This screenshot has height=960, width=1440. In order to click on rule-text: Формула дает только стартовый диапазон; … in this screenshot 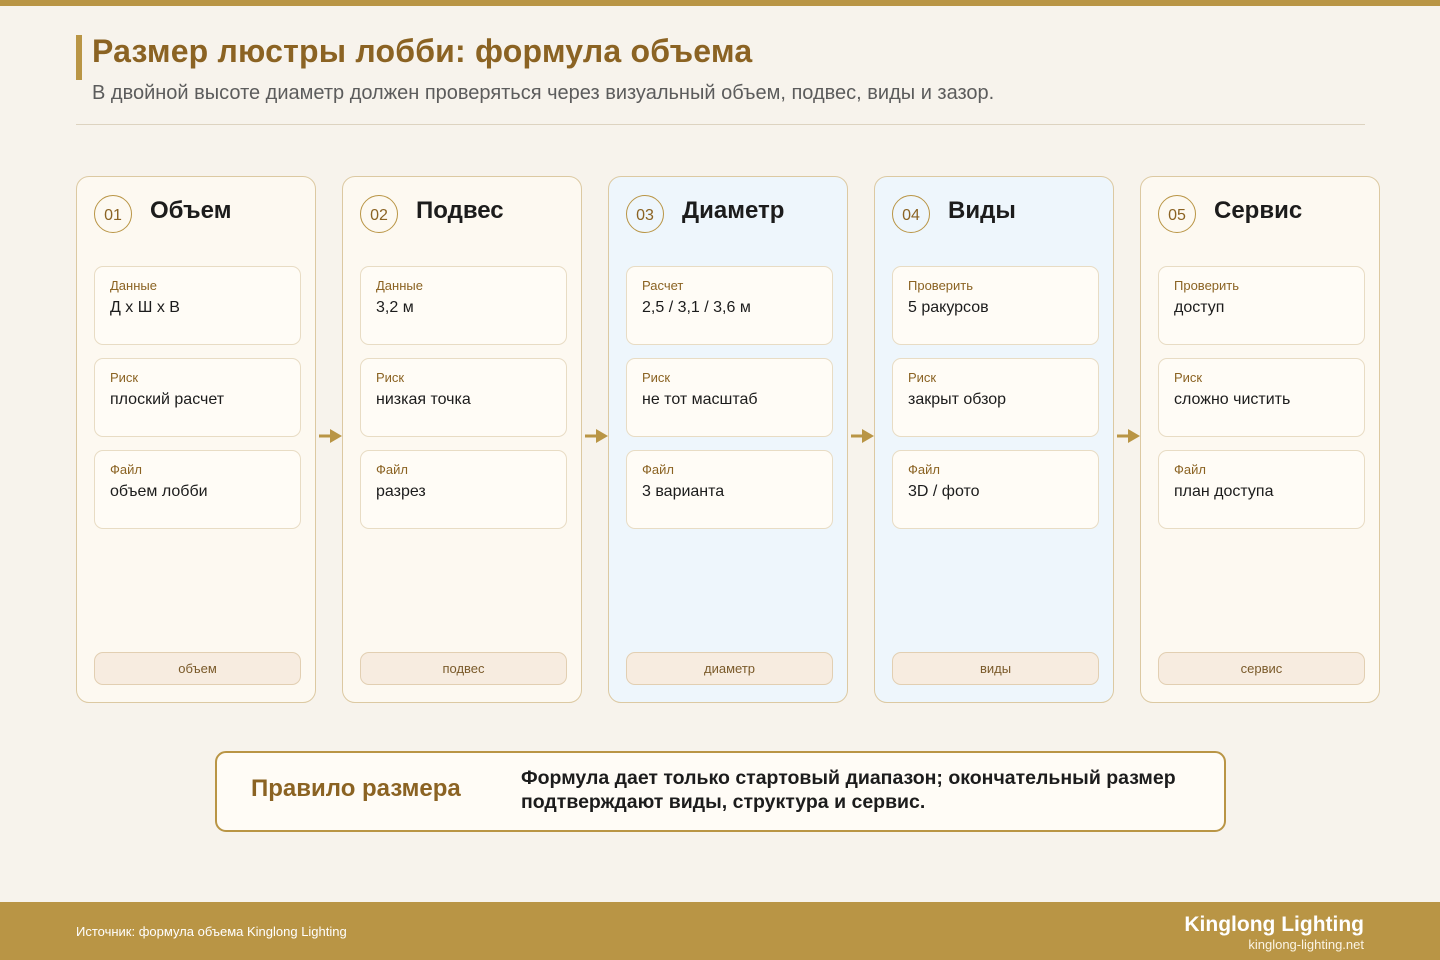, I will do `click(848, 790)`.